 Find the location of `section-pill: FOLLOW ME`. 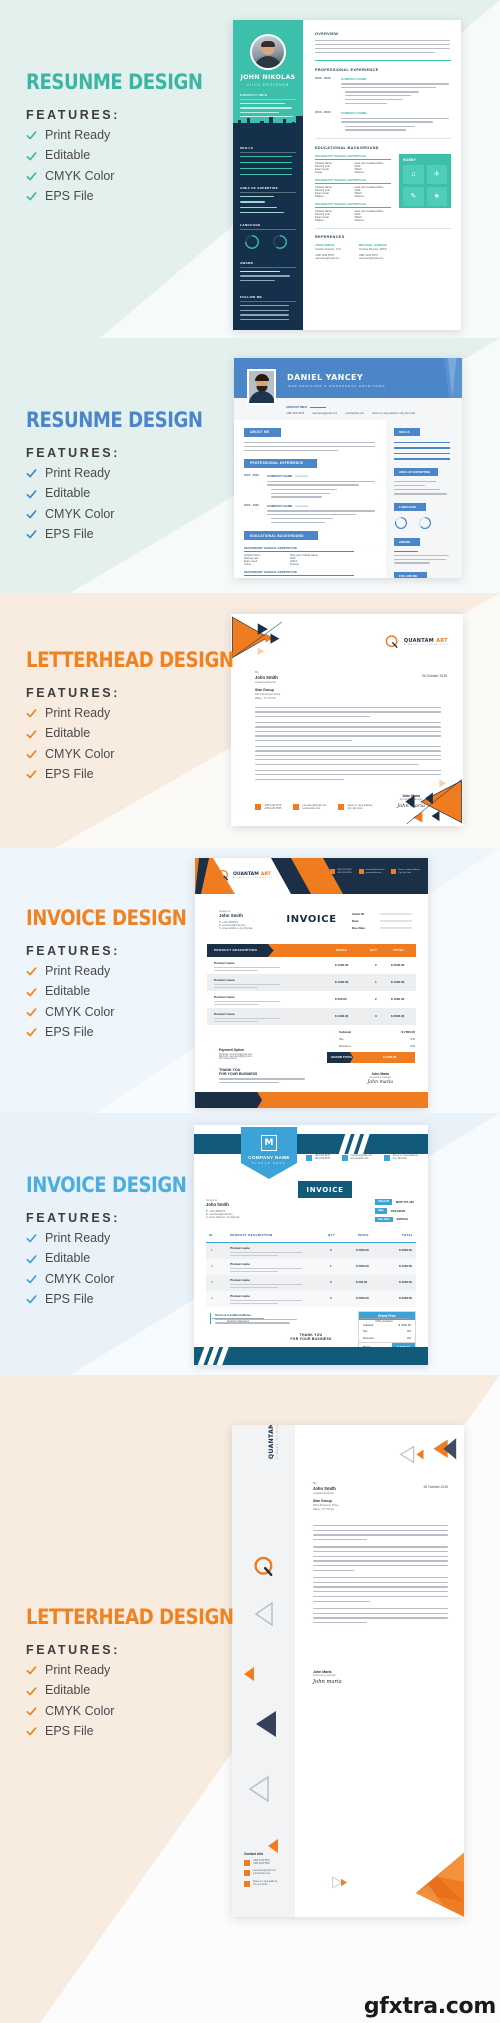

section-pill: FOLLOW ME is located at coordinates (411, 574).